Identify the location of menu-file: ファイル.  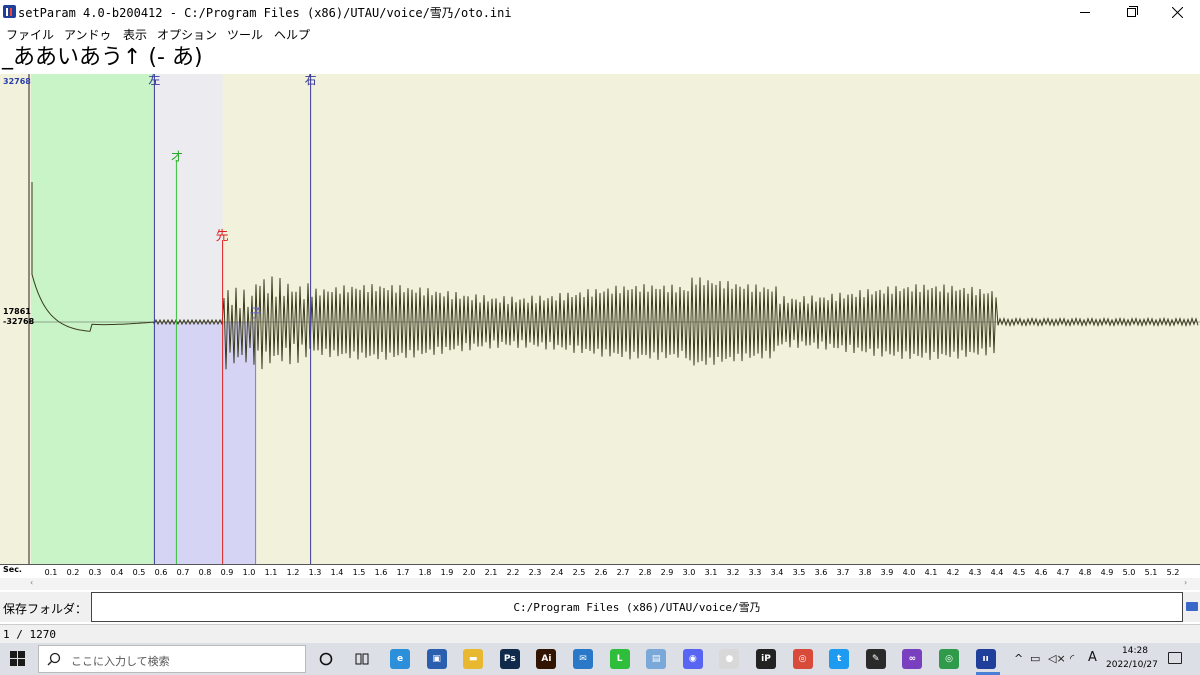
(30, 34).